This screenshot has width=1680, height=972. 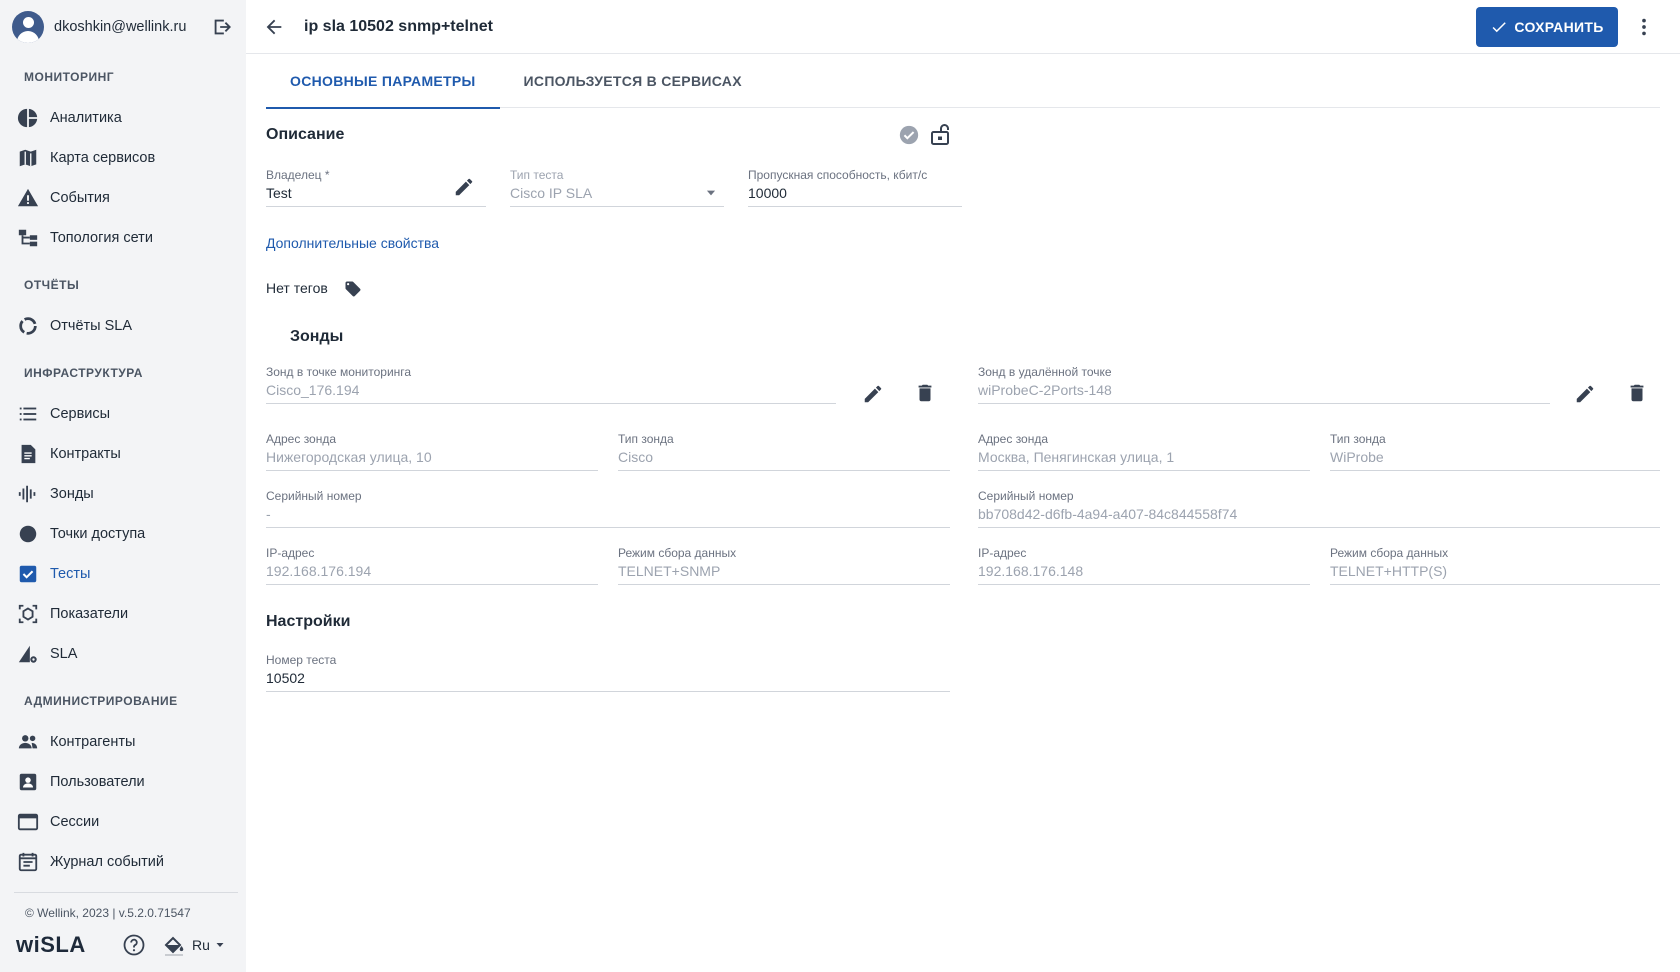 What do you see at coordinates (123, 654) in the screenshot?
I see `sidebar-item-sla: SLA` at bounding box center [123, 654].